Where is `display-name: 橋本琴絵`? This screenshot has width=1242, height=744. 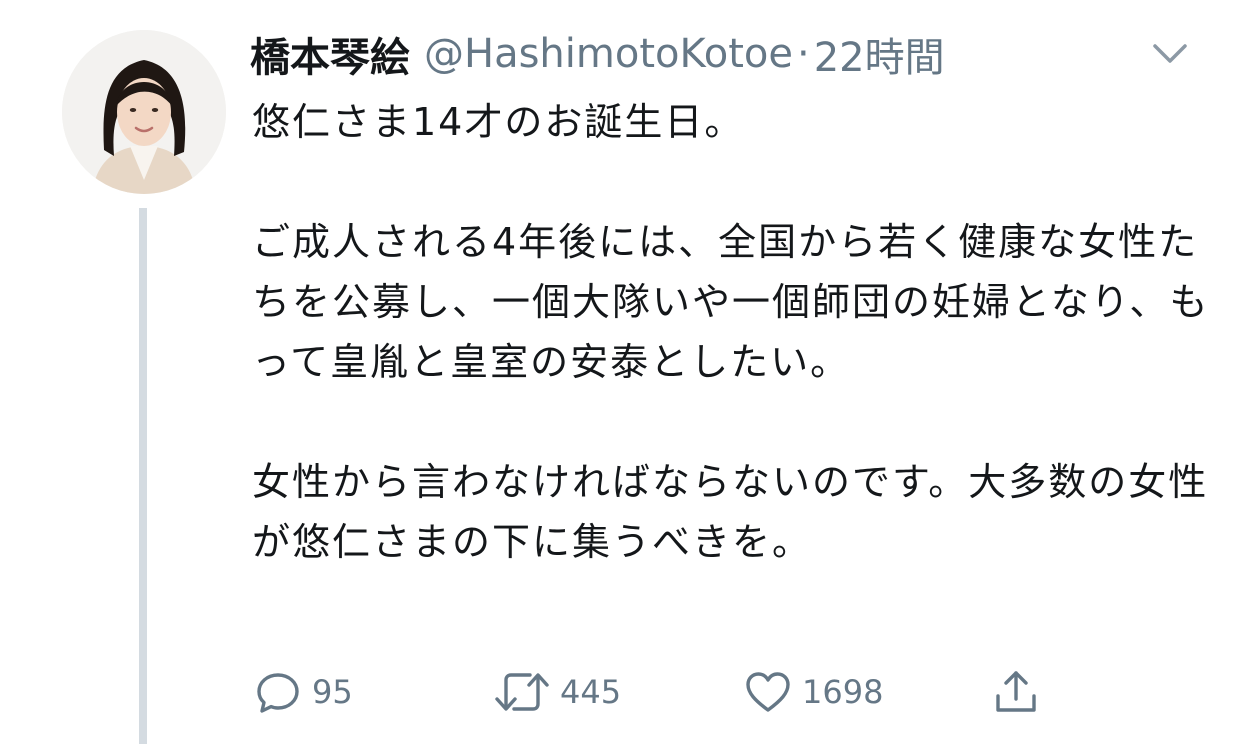
display-name: 橋本琴絵 is located at coordinates (330, 54).